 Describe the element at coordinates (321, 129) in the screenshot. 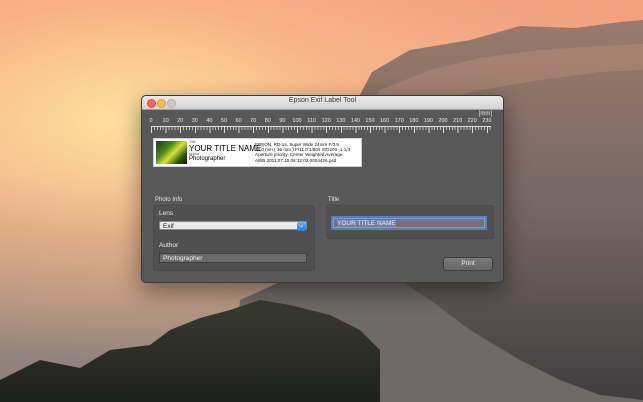

I see `ruler-ticks` at that location.